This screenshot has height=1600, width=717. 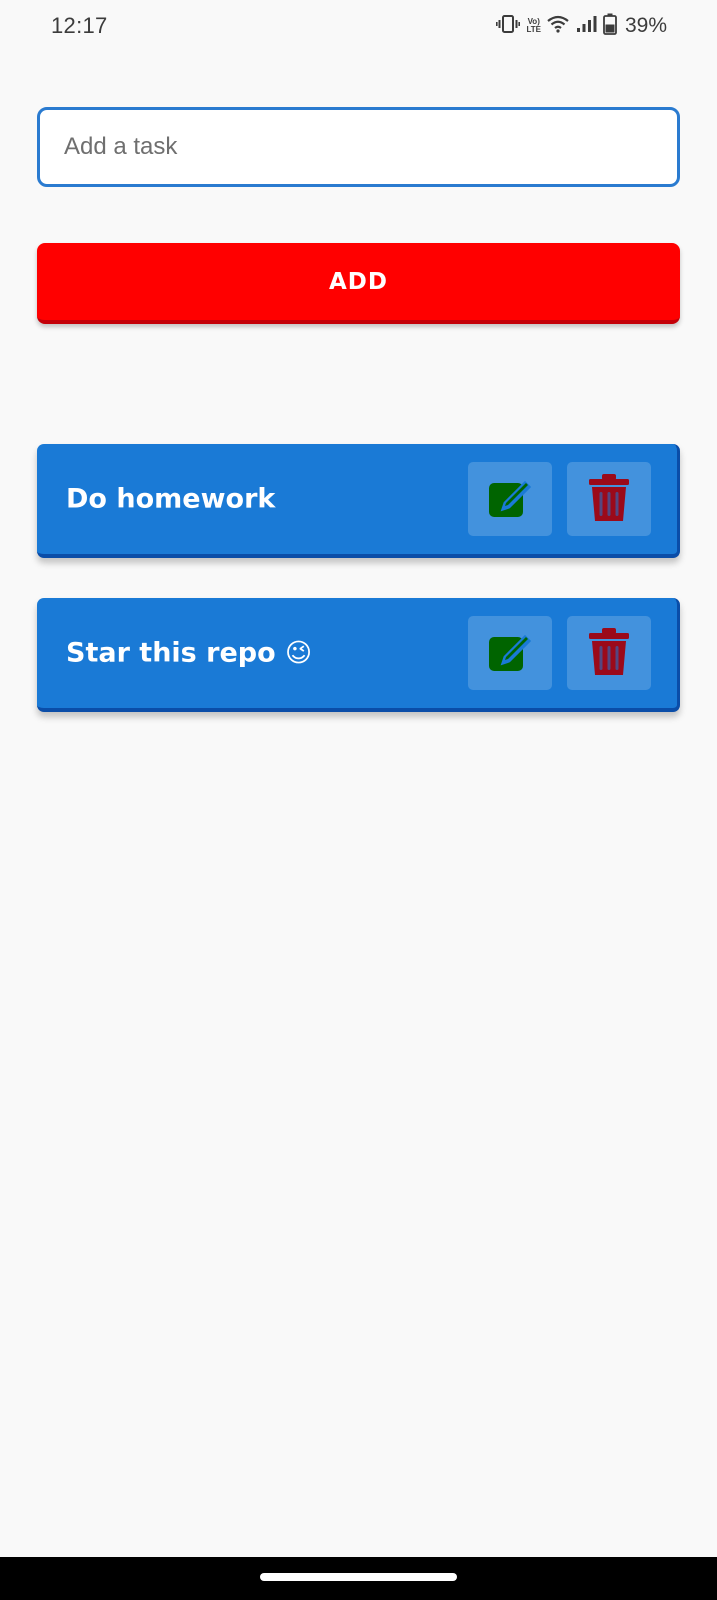 I want to click on task-text: Do homework, so click(x=170, y=499).